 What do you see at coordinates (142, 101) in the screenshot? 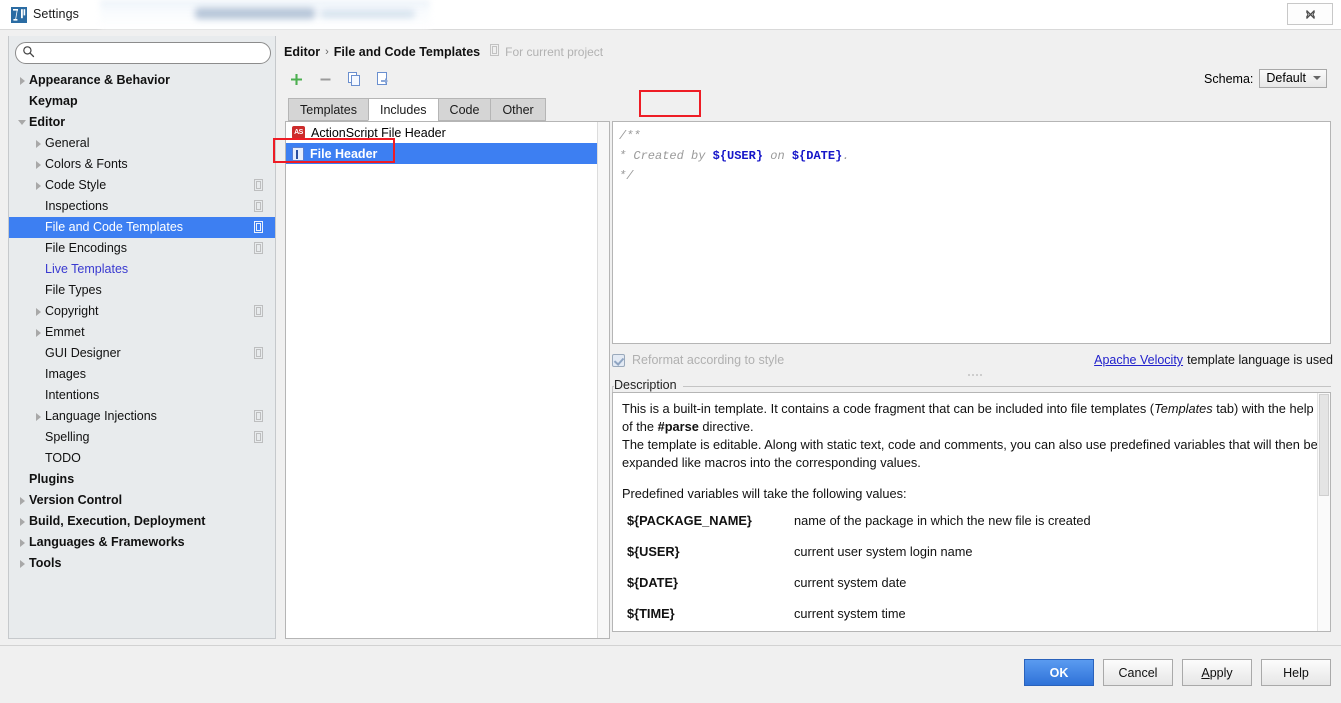
I see `sidebar-item-keymap: Keymap` at bounding box center [142, 101].